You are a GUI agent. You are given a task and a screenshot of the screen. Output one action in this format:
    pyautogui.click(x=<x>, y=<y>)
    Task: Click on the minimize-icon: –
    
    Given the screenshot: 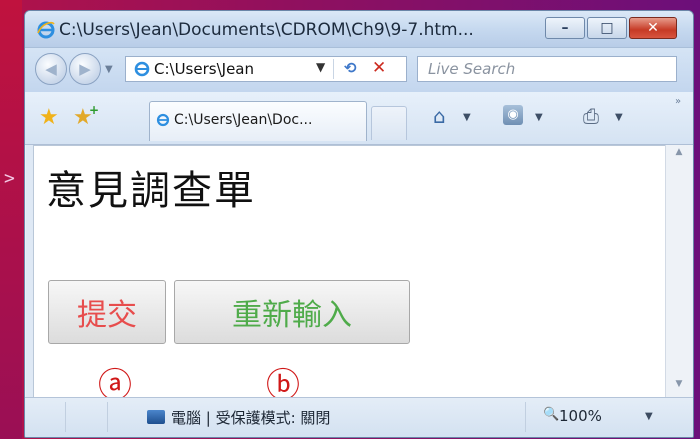 What is the action you would take?
    pyautogui.click(x=565, y=28)
    